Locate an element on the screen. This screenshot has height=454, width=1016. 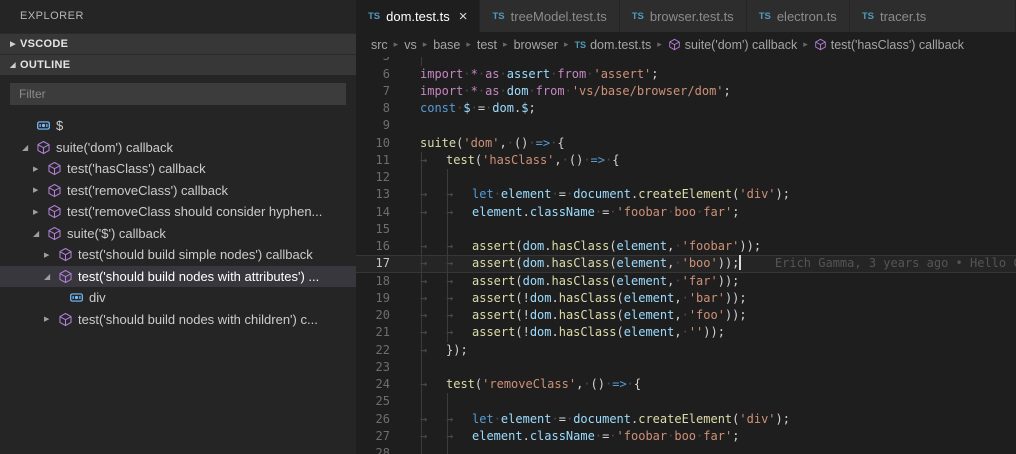
breadcrumb-item: src is located at coordinates (379, 45).